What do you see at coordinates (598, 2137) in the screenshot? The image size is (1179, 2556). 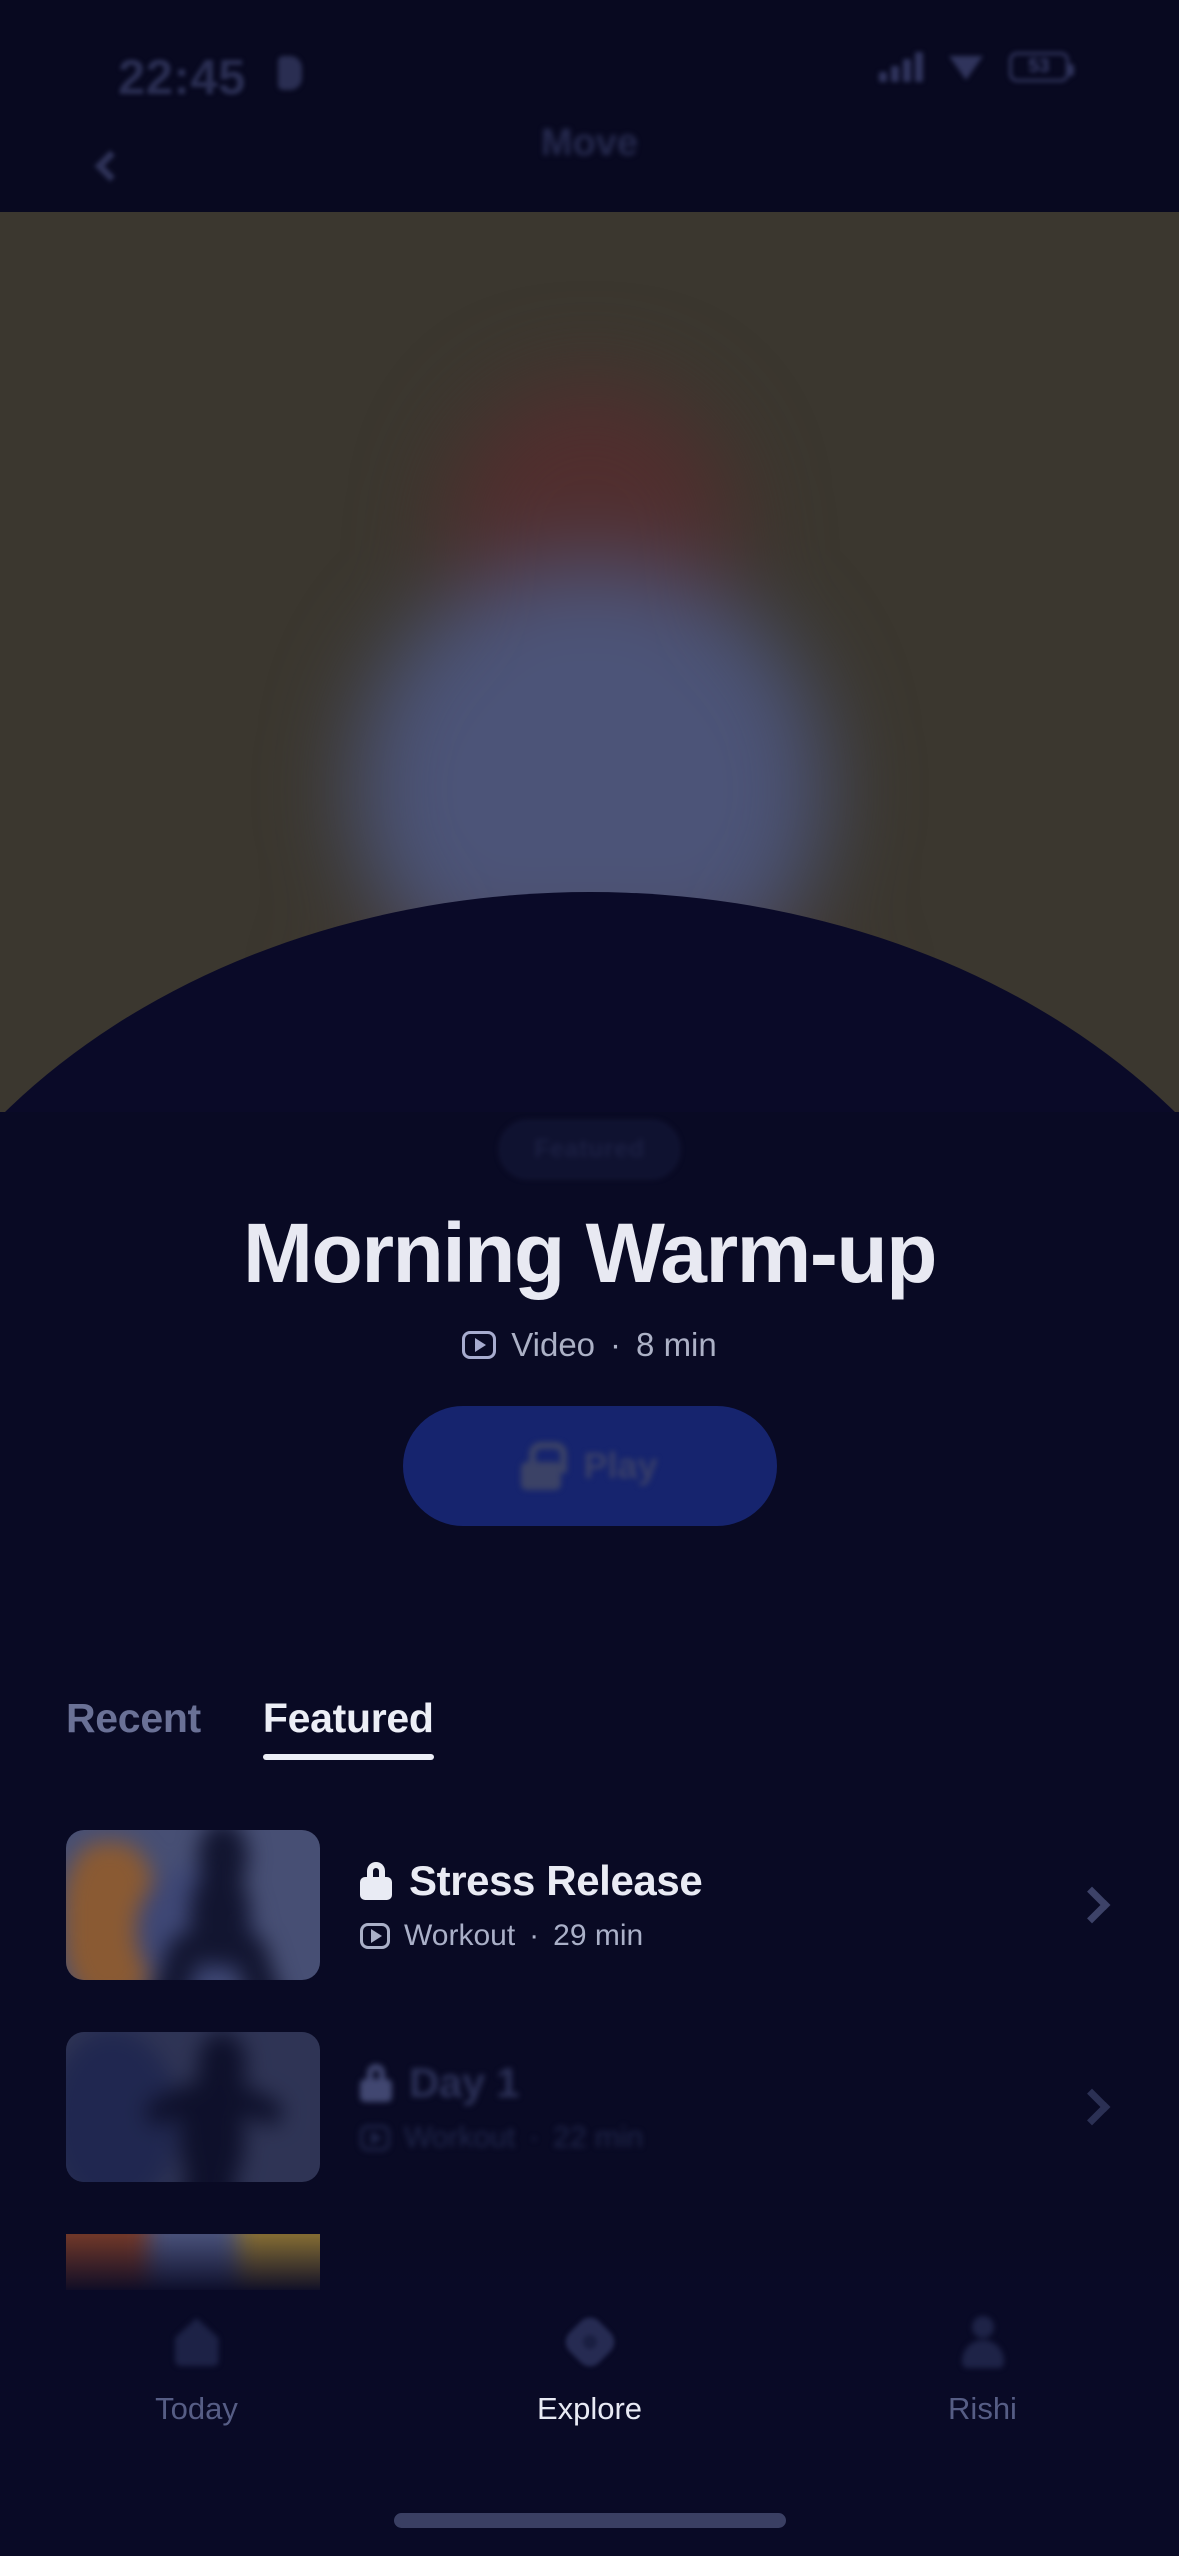 I see `list-item-duration: 22 min` at bounding box center [598, 2137].